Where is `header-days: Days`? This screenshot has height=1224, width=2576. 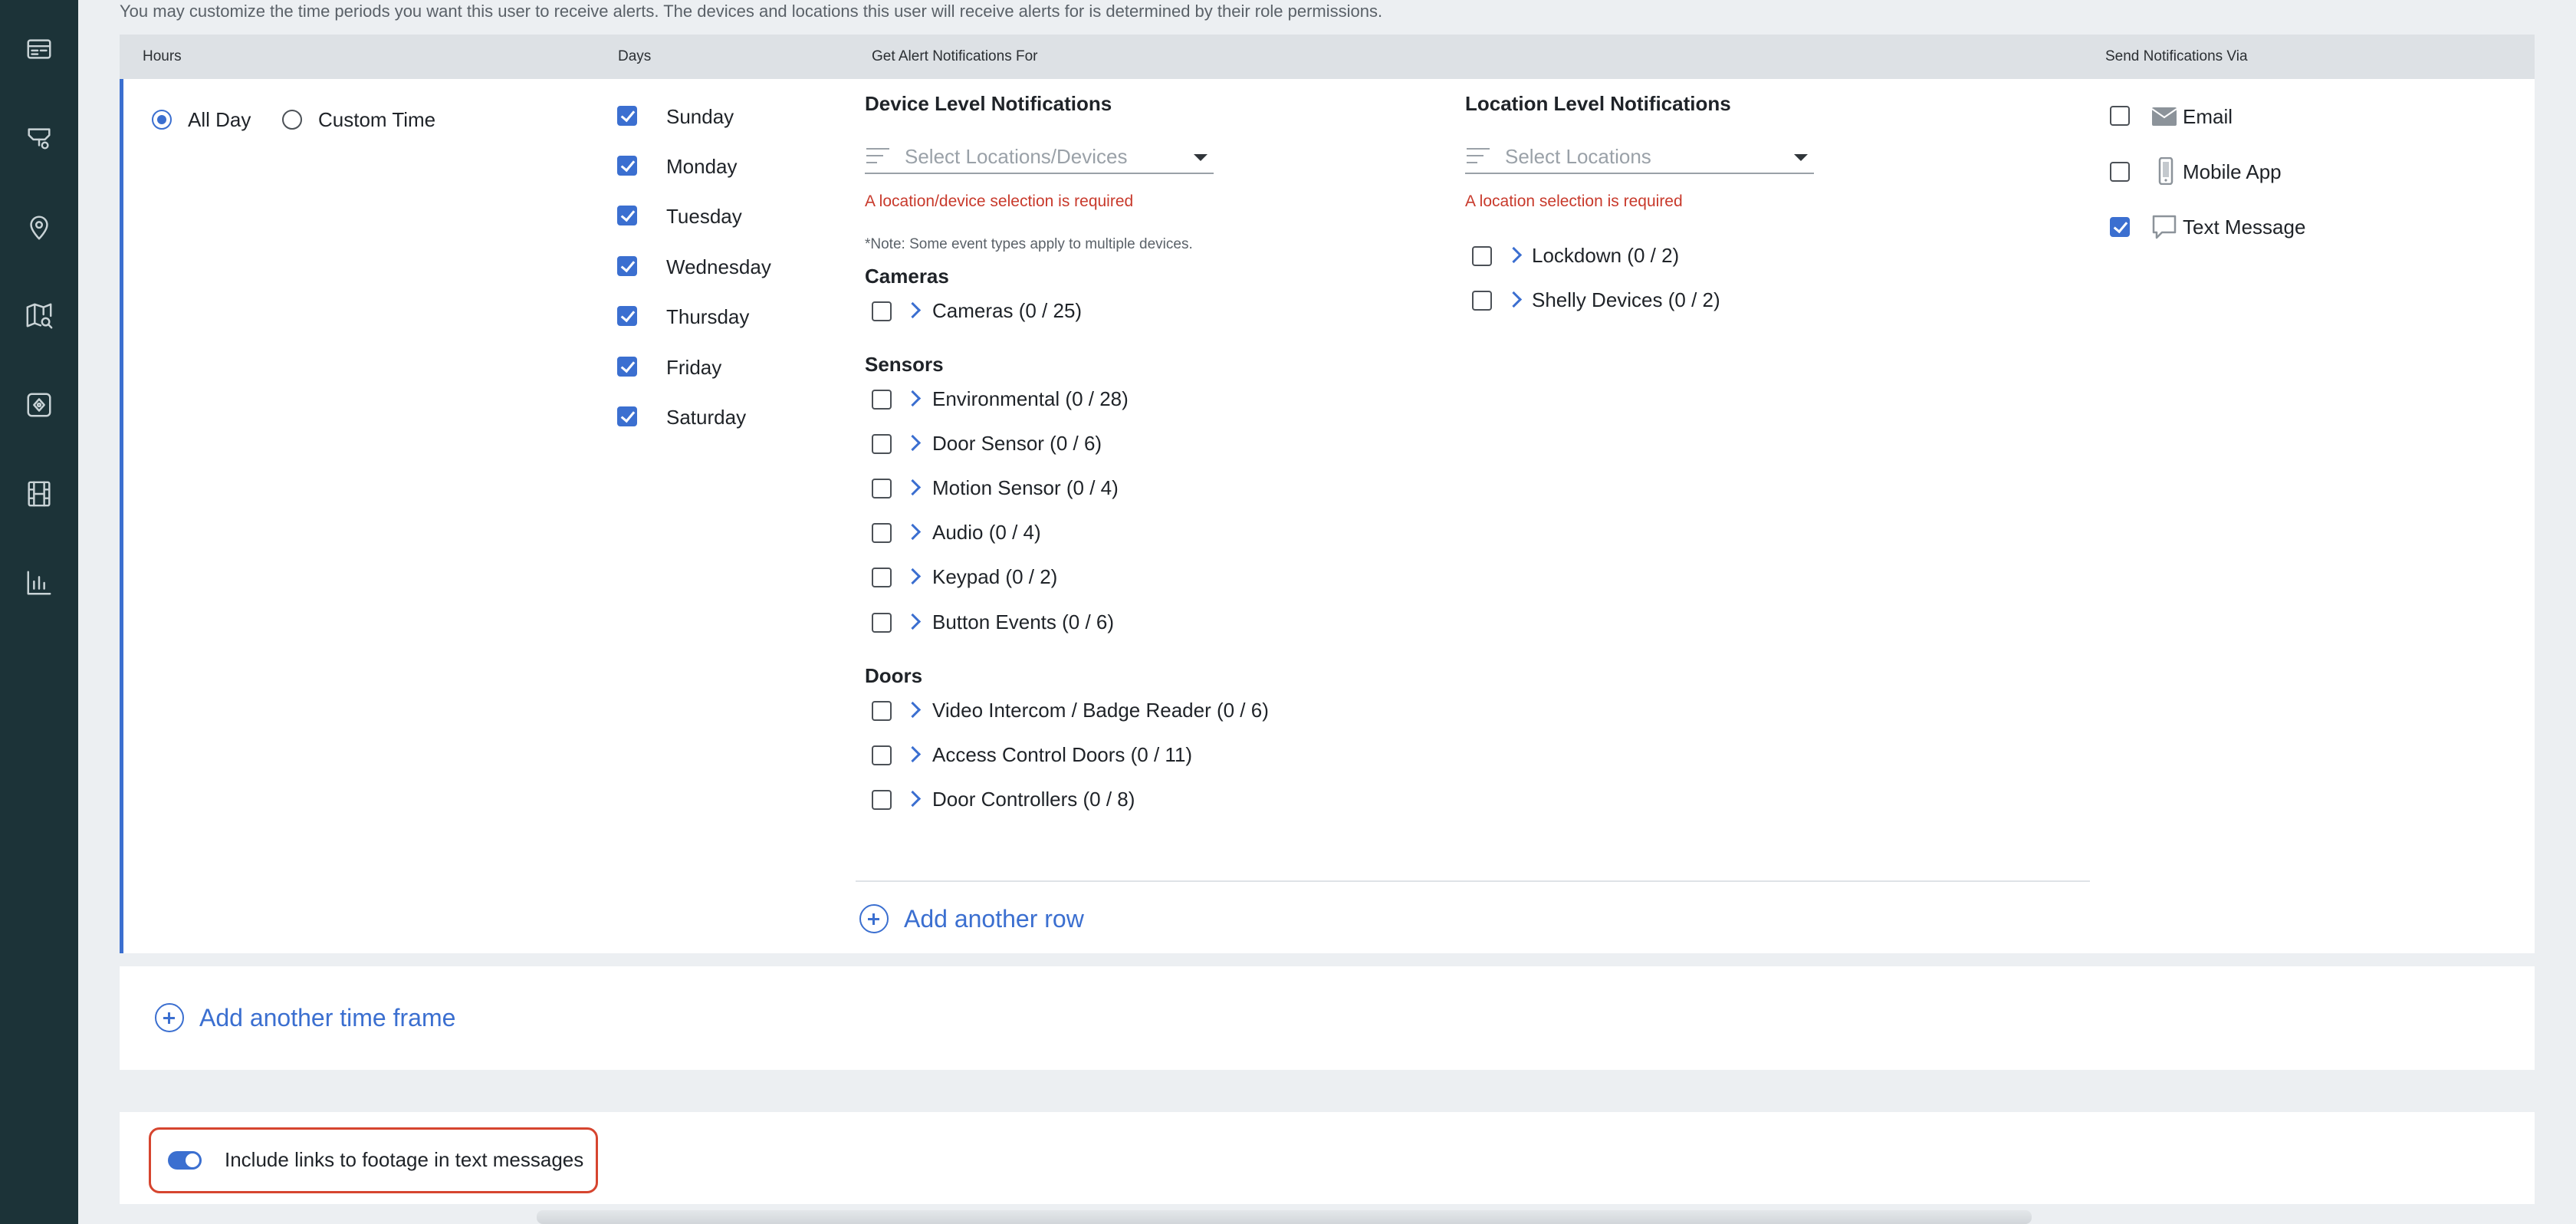
header-days: Days is located at coordinates (635, 56).